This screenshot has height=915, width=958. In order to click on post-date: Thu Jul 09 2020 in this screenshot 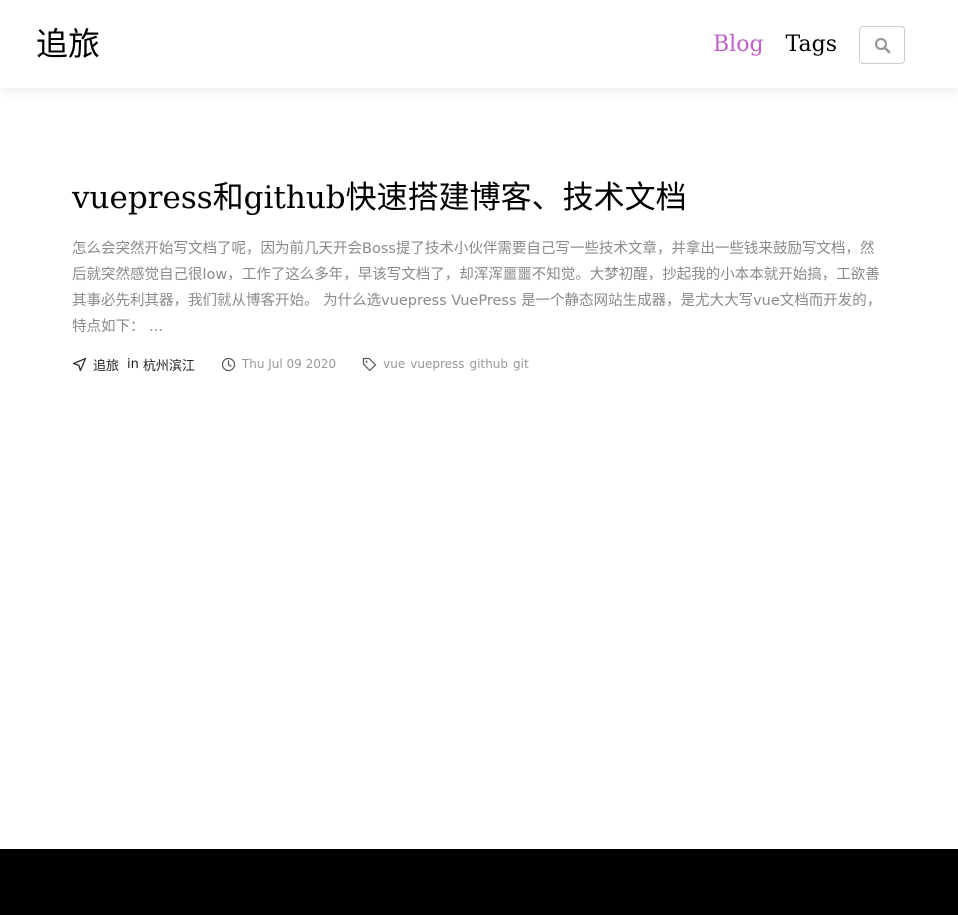, I will do `click(289, 364)`.